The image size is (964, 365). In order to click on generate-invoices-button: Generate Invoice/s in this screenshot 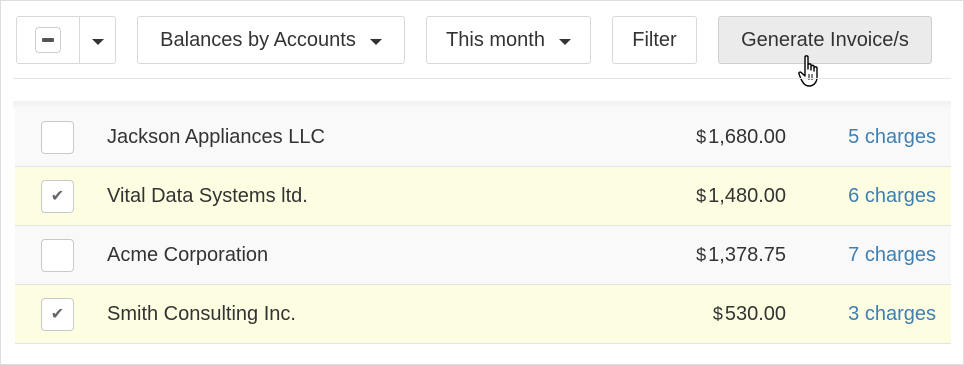, I will do `click(825, 40)`.